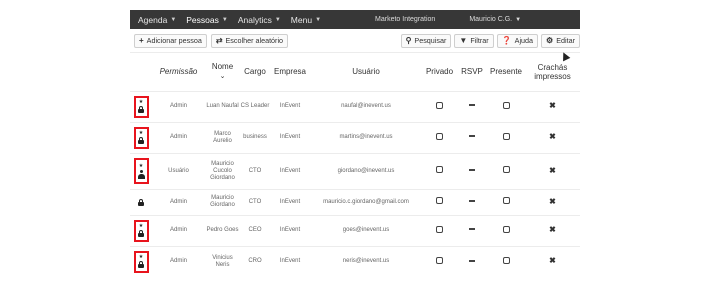 Image resolution: width=708 pixels, height=283 pixels. I want to click on header-private: Privado, so click(439, 72).